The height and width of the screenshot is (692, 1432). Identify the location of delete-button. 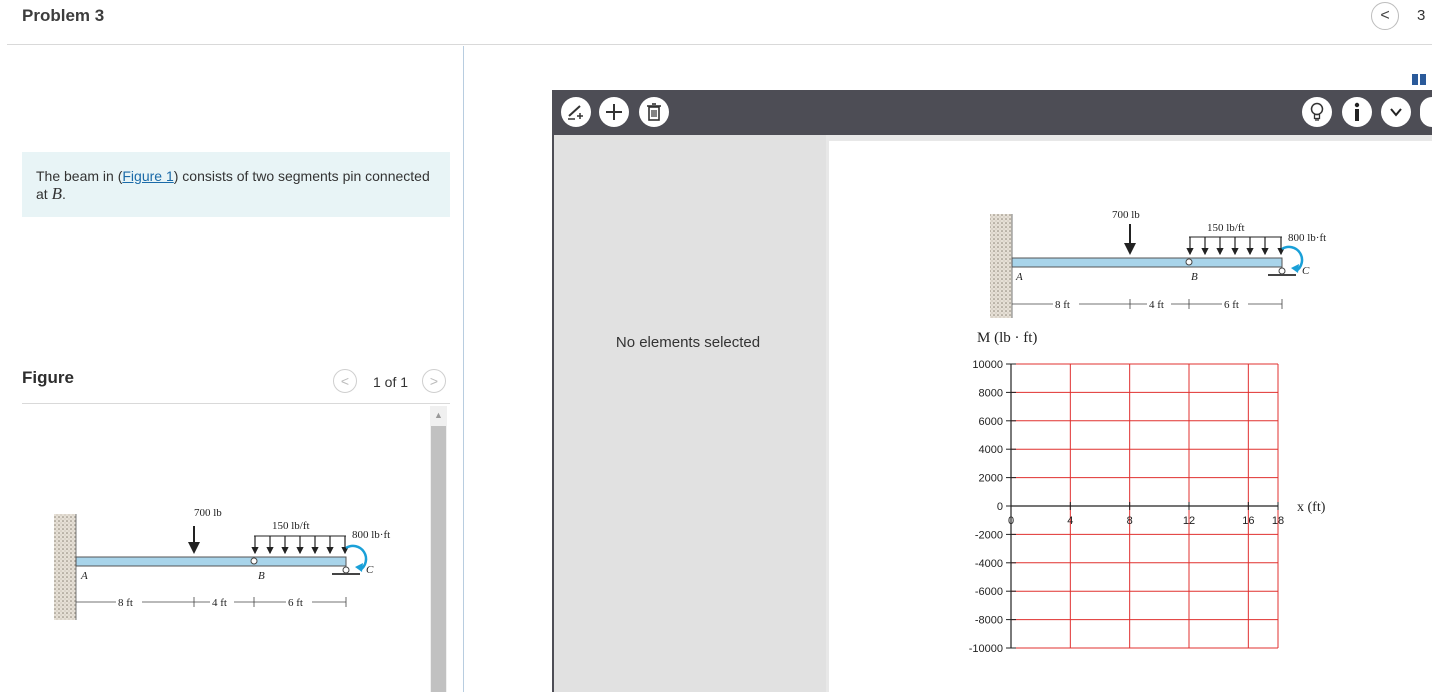
(654, 112).